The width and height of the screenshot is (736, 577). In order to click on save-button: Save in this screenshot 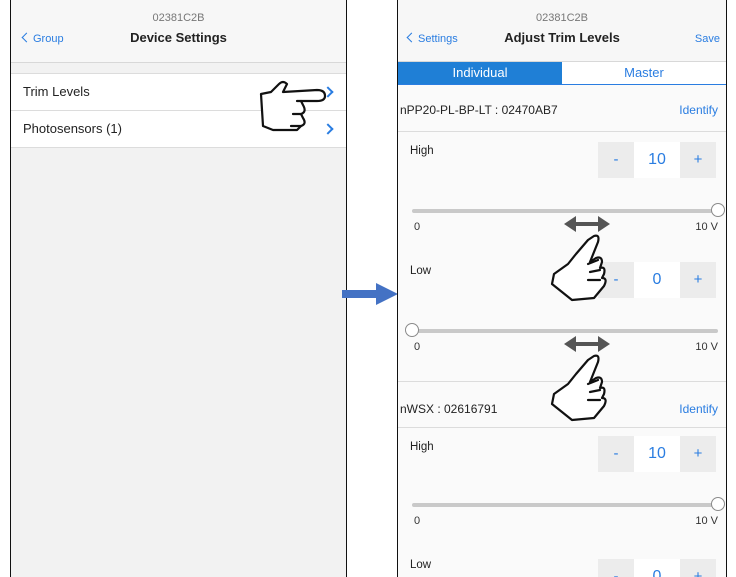, I will do `click(707, 39)`.